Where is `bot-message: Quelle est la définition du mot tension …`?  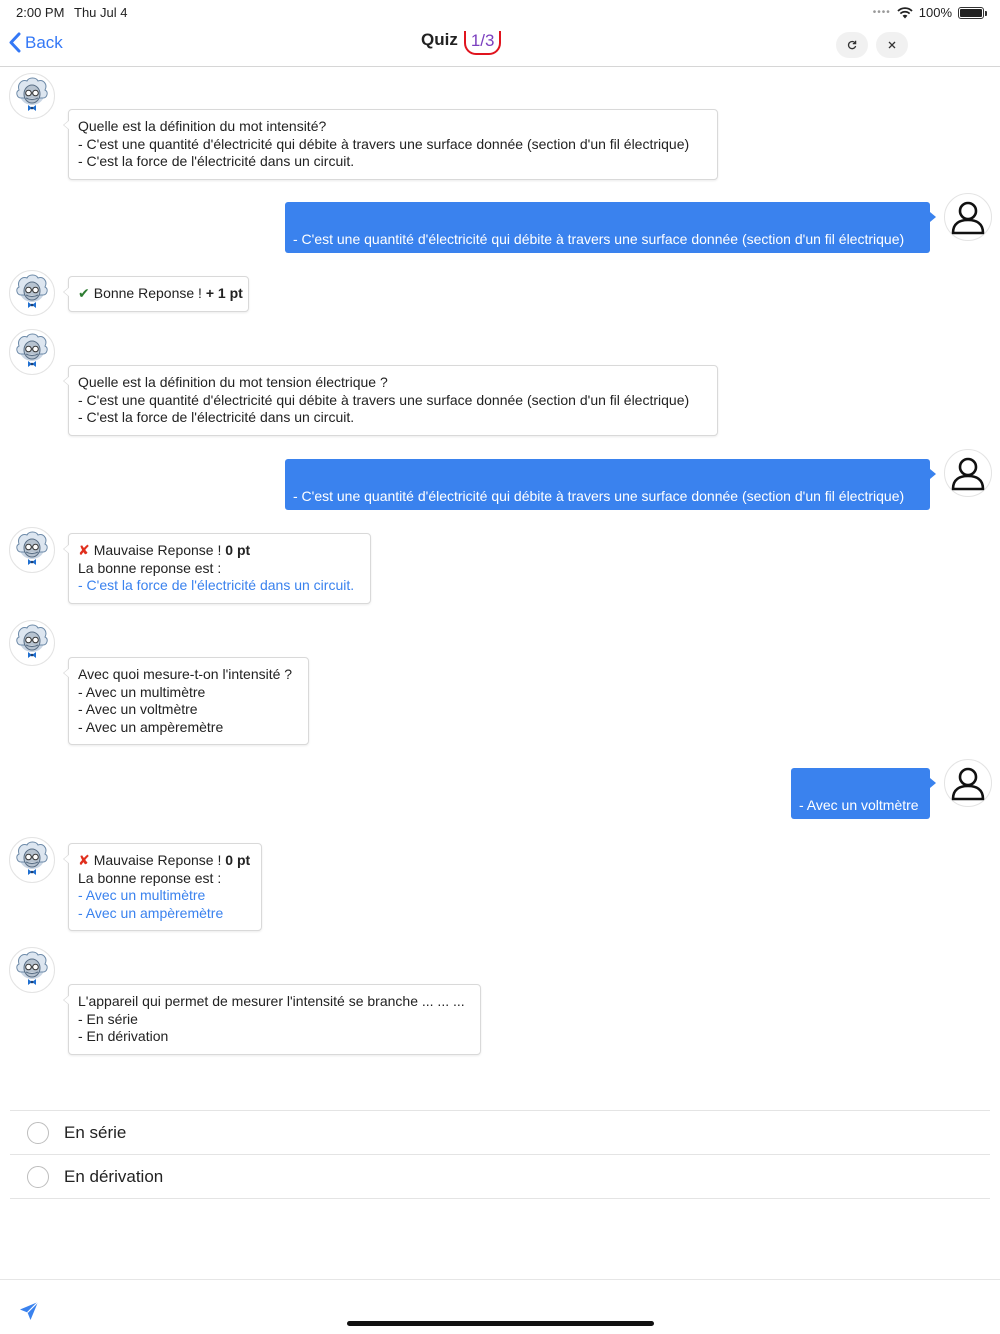
bot-message: Quelle est la définition du mot tension … is located at coordinates (390, 400).